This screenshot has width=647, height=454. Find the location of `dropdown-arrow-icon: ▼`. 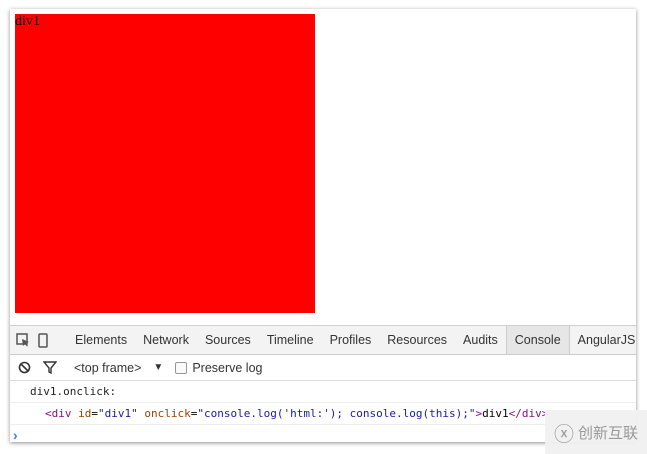

dropdown-arrow-icon: ▼ is located at coordinates (158, 367).